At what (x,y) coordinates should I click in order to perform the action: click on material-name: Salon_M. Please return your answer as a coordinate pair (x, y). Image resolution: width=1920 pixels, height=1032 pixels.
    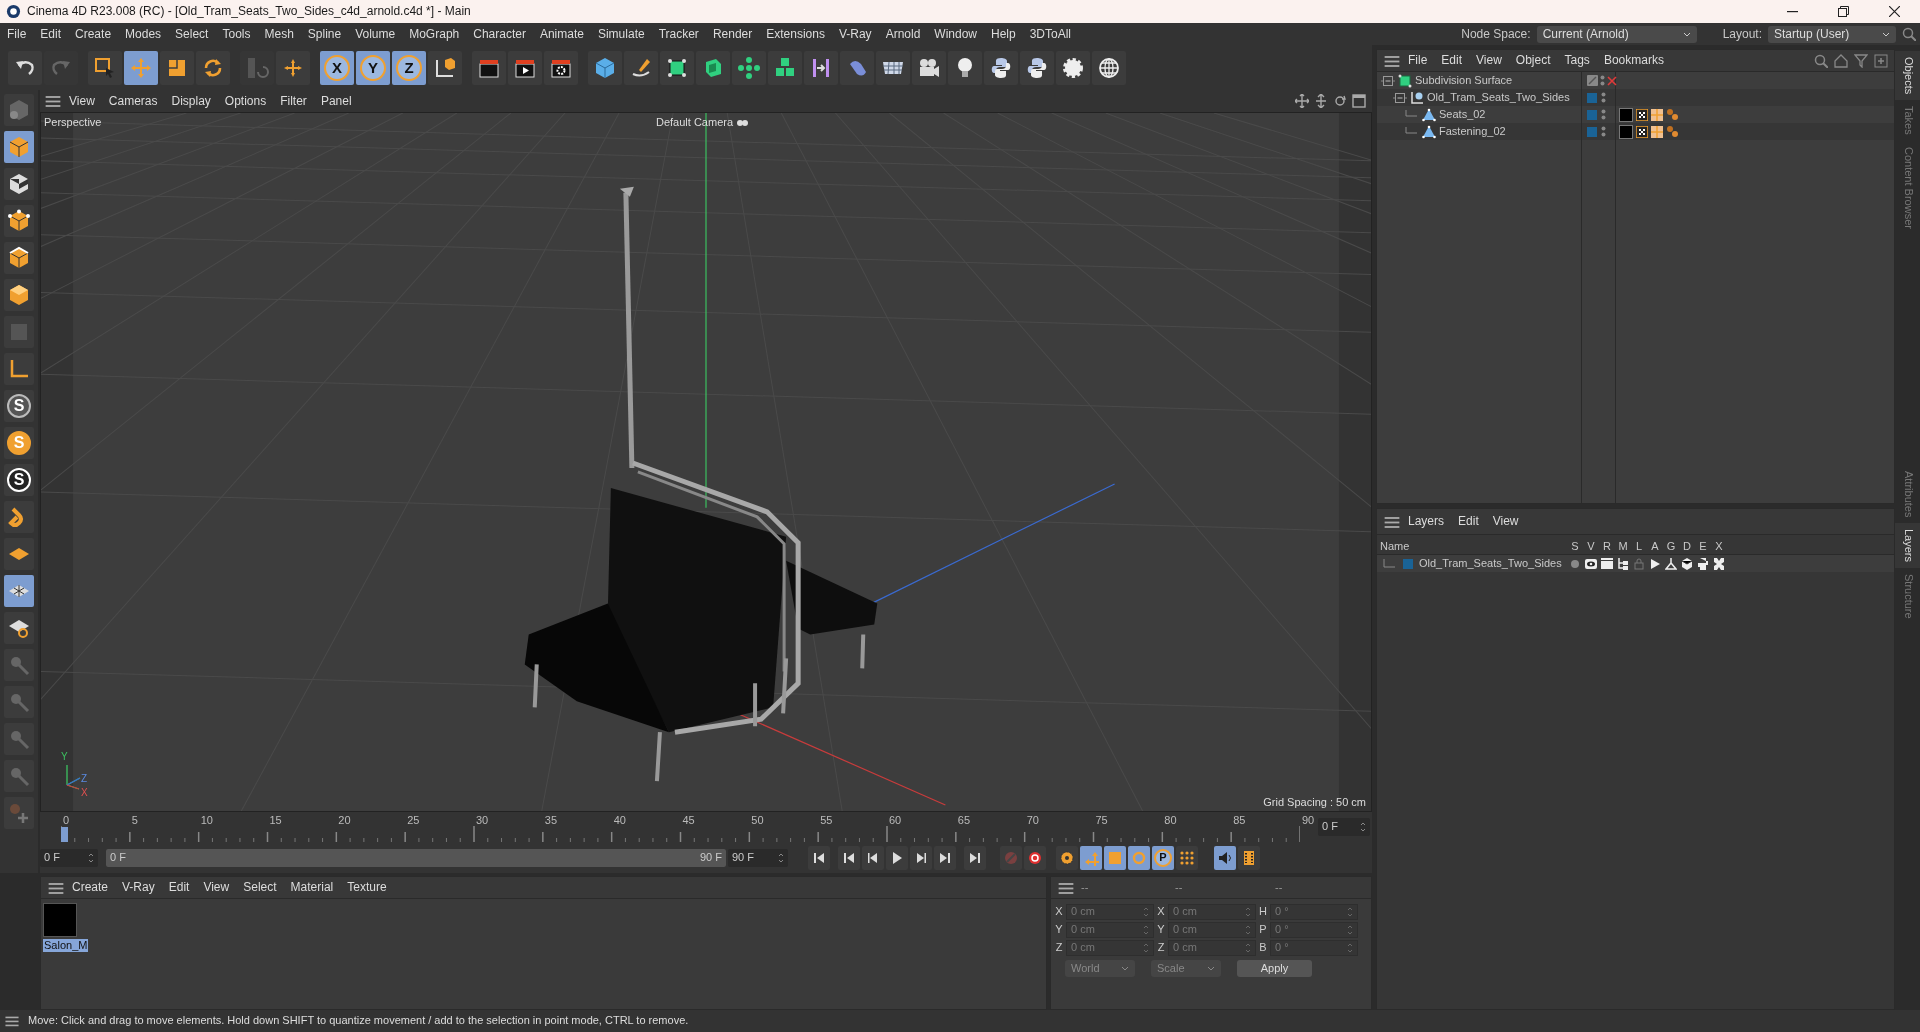
    Looking at the image, I should click on (66, 946).